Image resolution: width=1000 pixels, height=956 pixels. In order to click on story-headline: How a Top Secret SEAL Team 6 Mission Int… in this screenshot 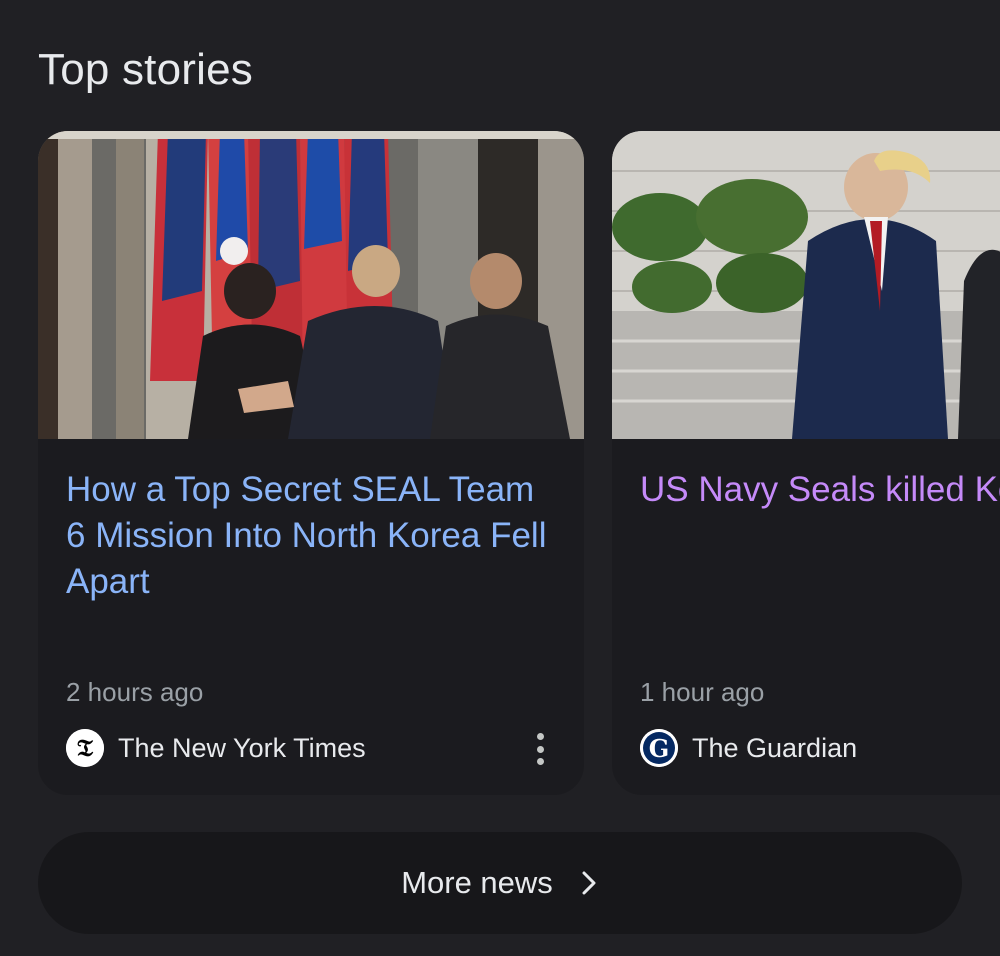, I will do `click(311, 536)`.